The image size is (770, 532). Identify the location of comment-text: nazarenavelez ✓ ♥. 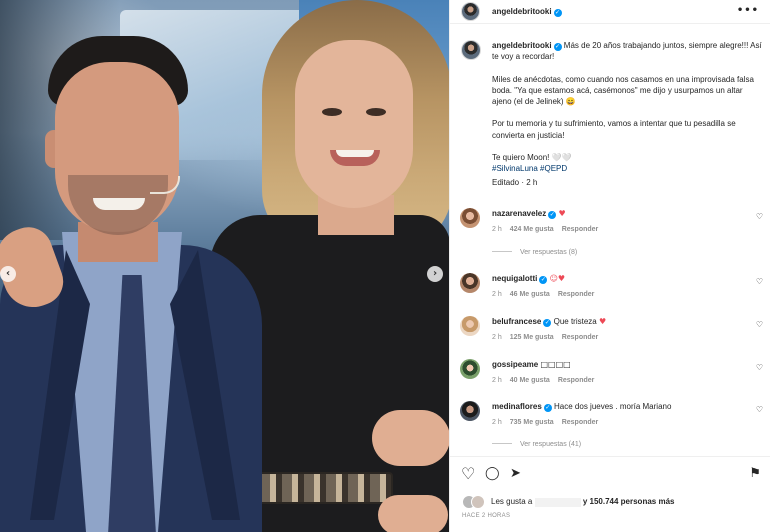
(617, 213).